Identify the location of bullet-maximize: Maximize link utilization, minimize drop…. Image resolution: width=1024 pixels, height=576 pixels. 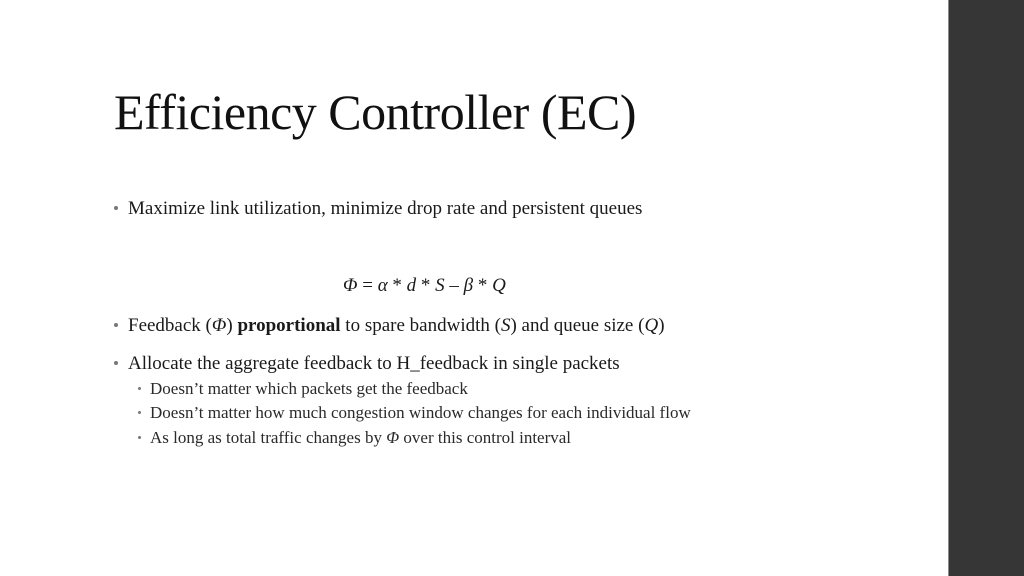
(378, 209).